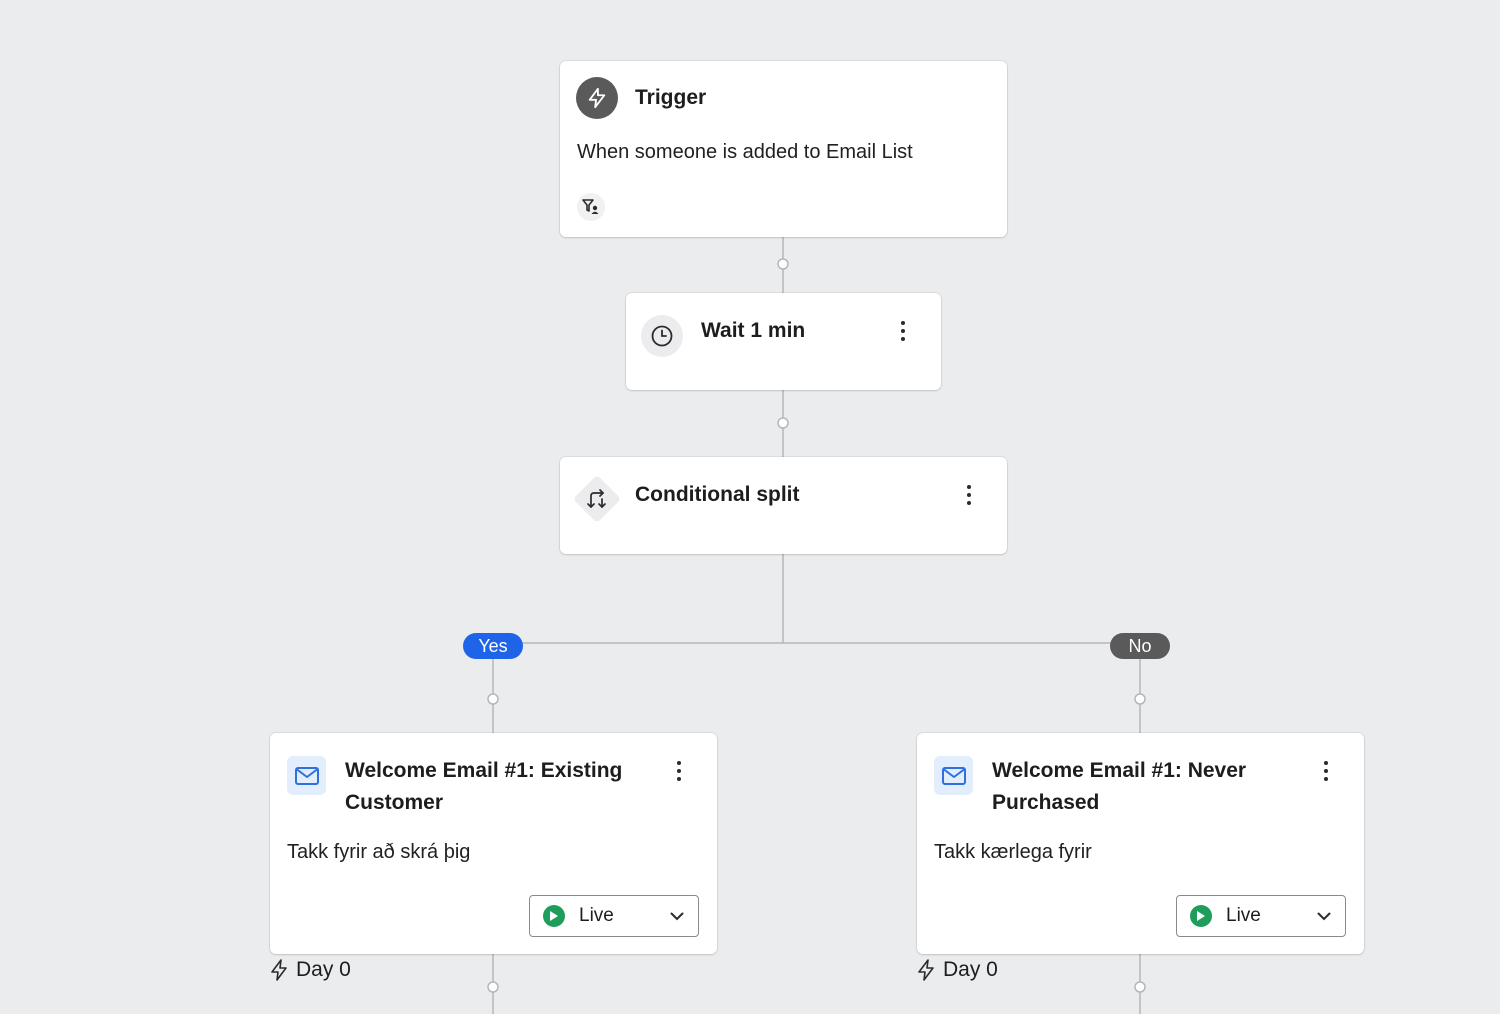 The height and width of the screenshot is (1014, 1500). What do you see at coordinates (671, 97) in the screenshot?
I see `trigger-title: Trigger` at bounding box center [671, 97].